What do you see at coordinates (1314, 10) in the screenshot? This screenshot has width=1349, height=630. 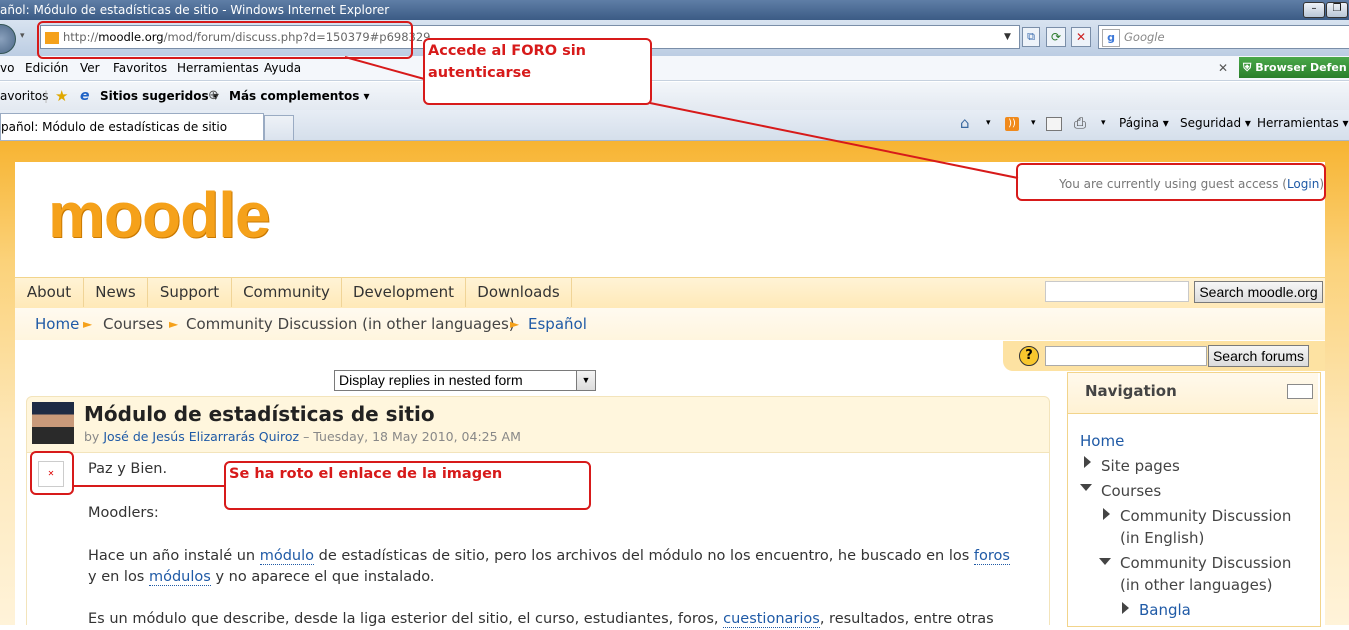 I see `minimize-button: –` at bounding box center [1314, 10].